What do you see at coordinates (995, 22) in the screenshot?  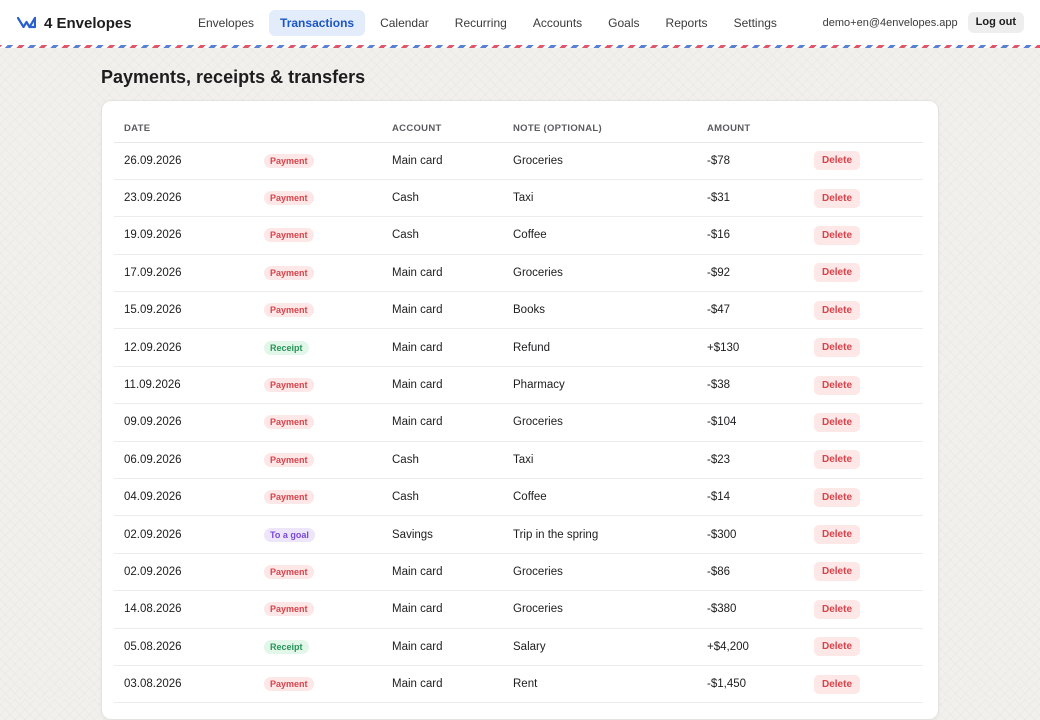 I see `logout-button: Log out` at bounding box center [995, 22].